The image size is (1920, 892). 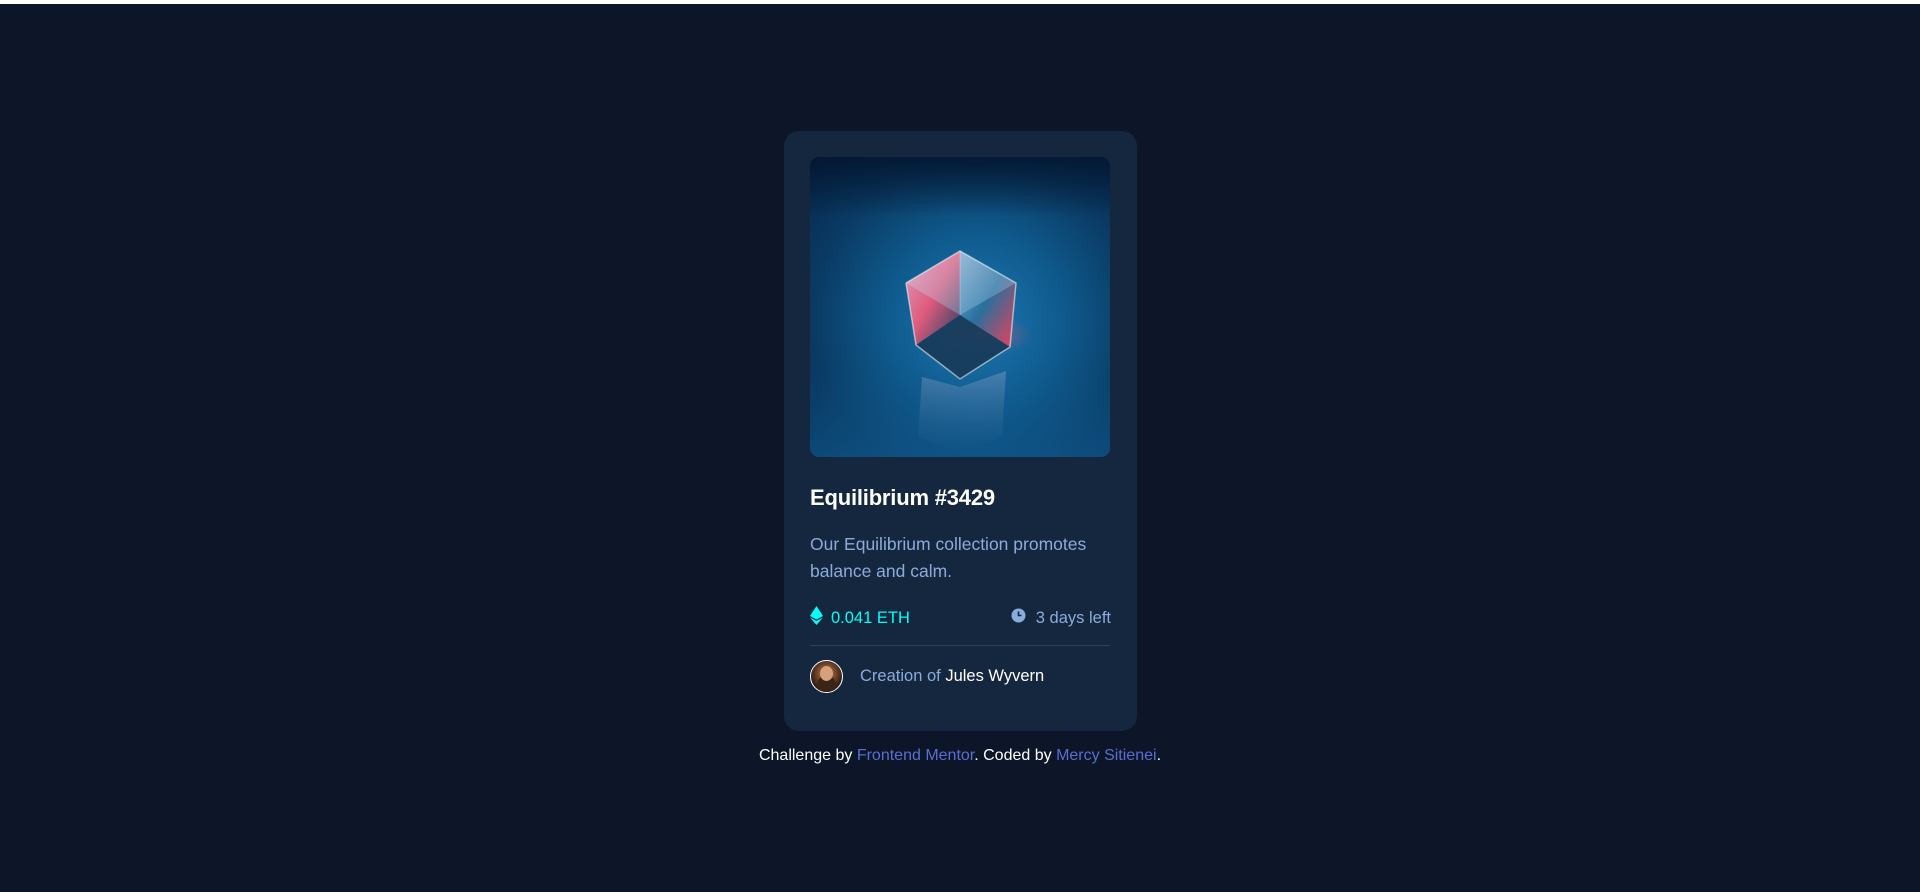 I want to click on divider, so click(x=960, y=645).